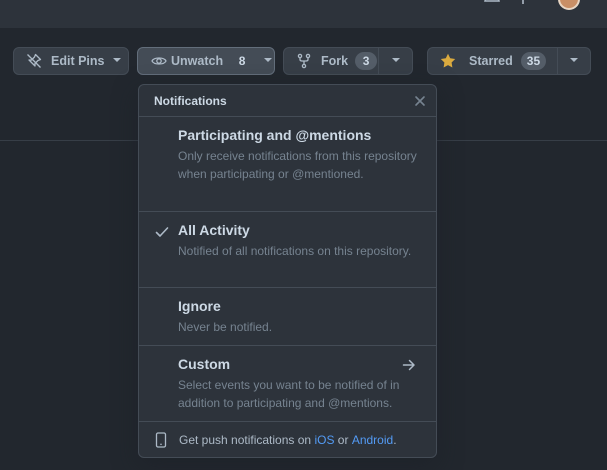 This screenshot has height=470, width=607. What do you see at coordinates (448, 60) in the screenshot?
I see `star-icon` at bounding box center [448, 60].